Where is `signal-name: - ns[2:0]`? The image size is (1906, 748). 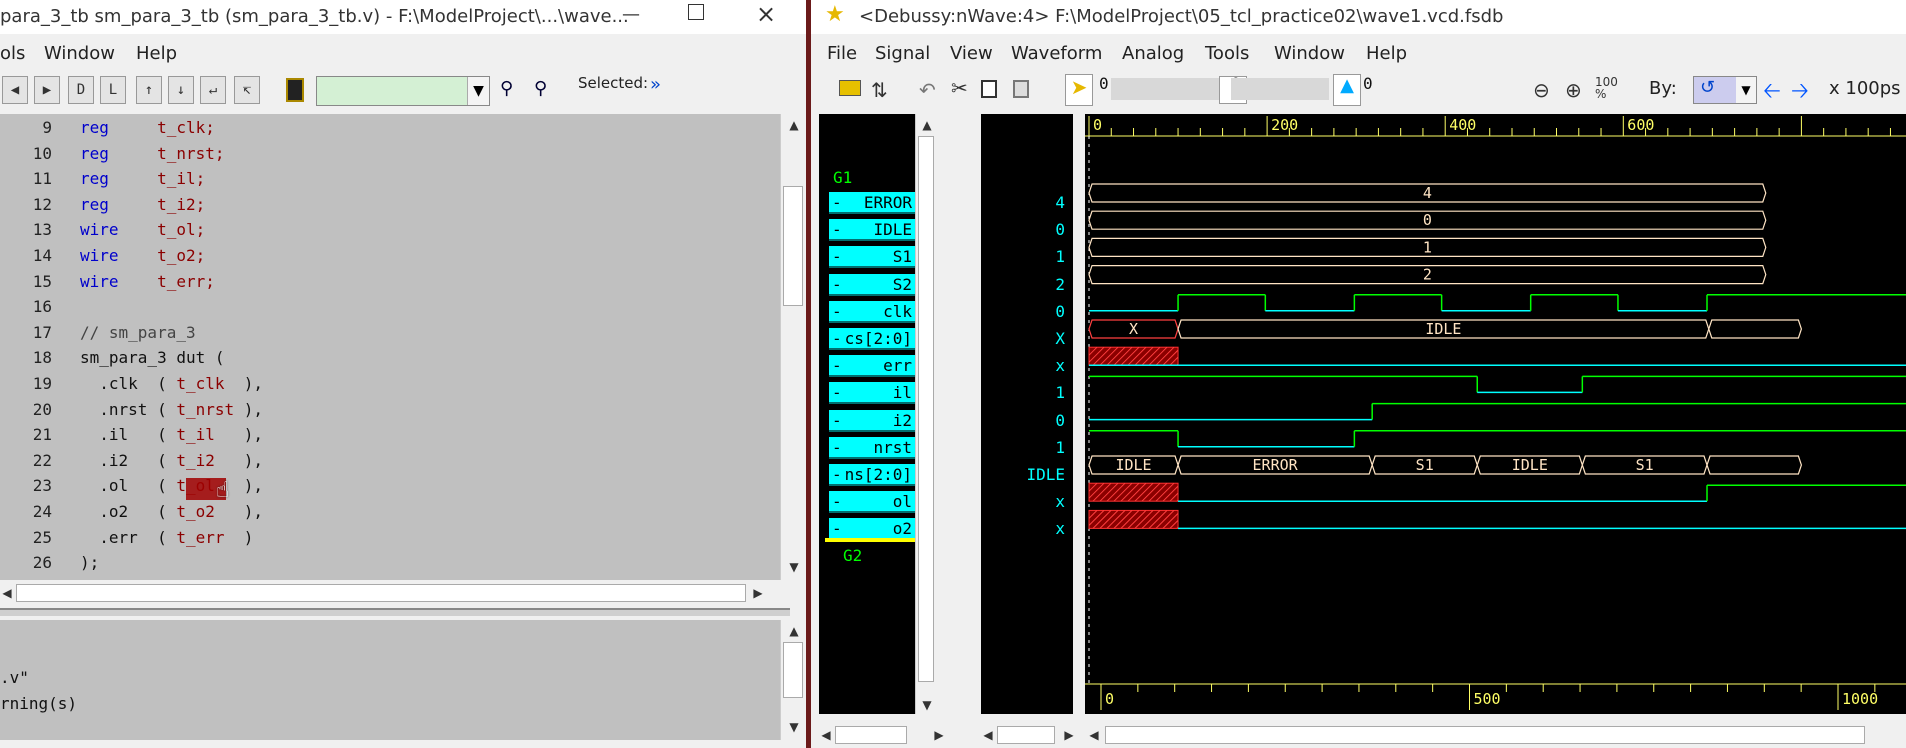
signal-name: - ns[2:0] is located at coordinates (872, 475).